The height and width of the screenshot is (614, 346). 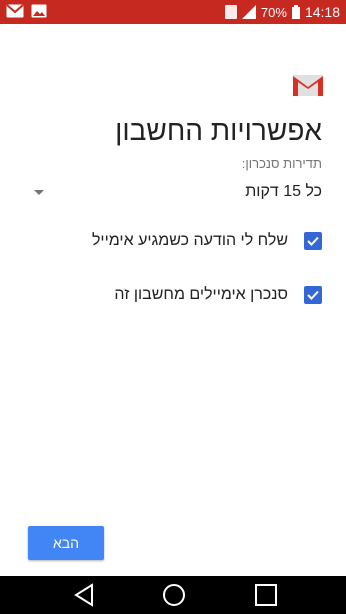 I want to click on dropdown-arrow-icon, so click(x=39, y=192).